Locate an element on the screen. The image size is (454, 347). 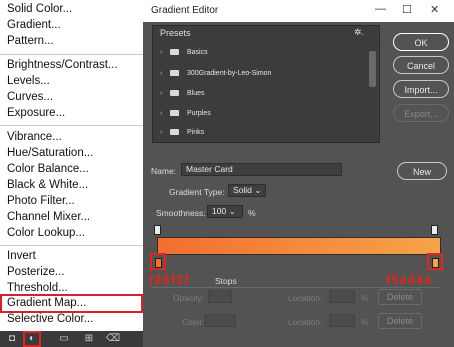
presets-label: Presets is located at coordinates (175, 33).